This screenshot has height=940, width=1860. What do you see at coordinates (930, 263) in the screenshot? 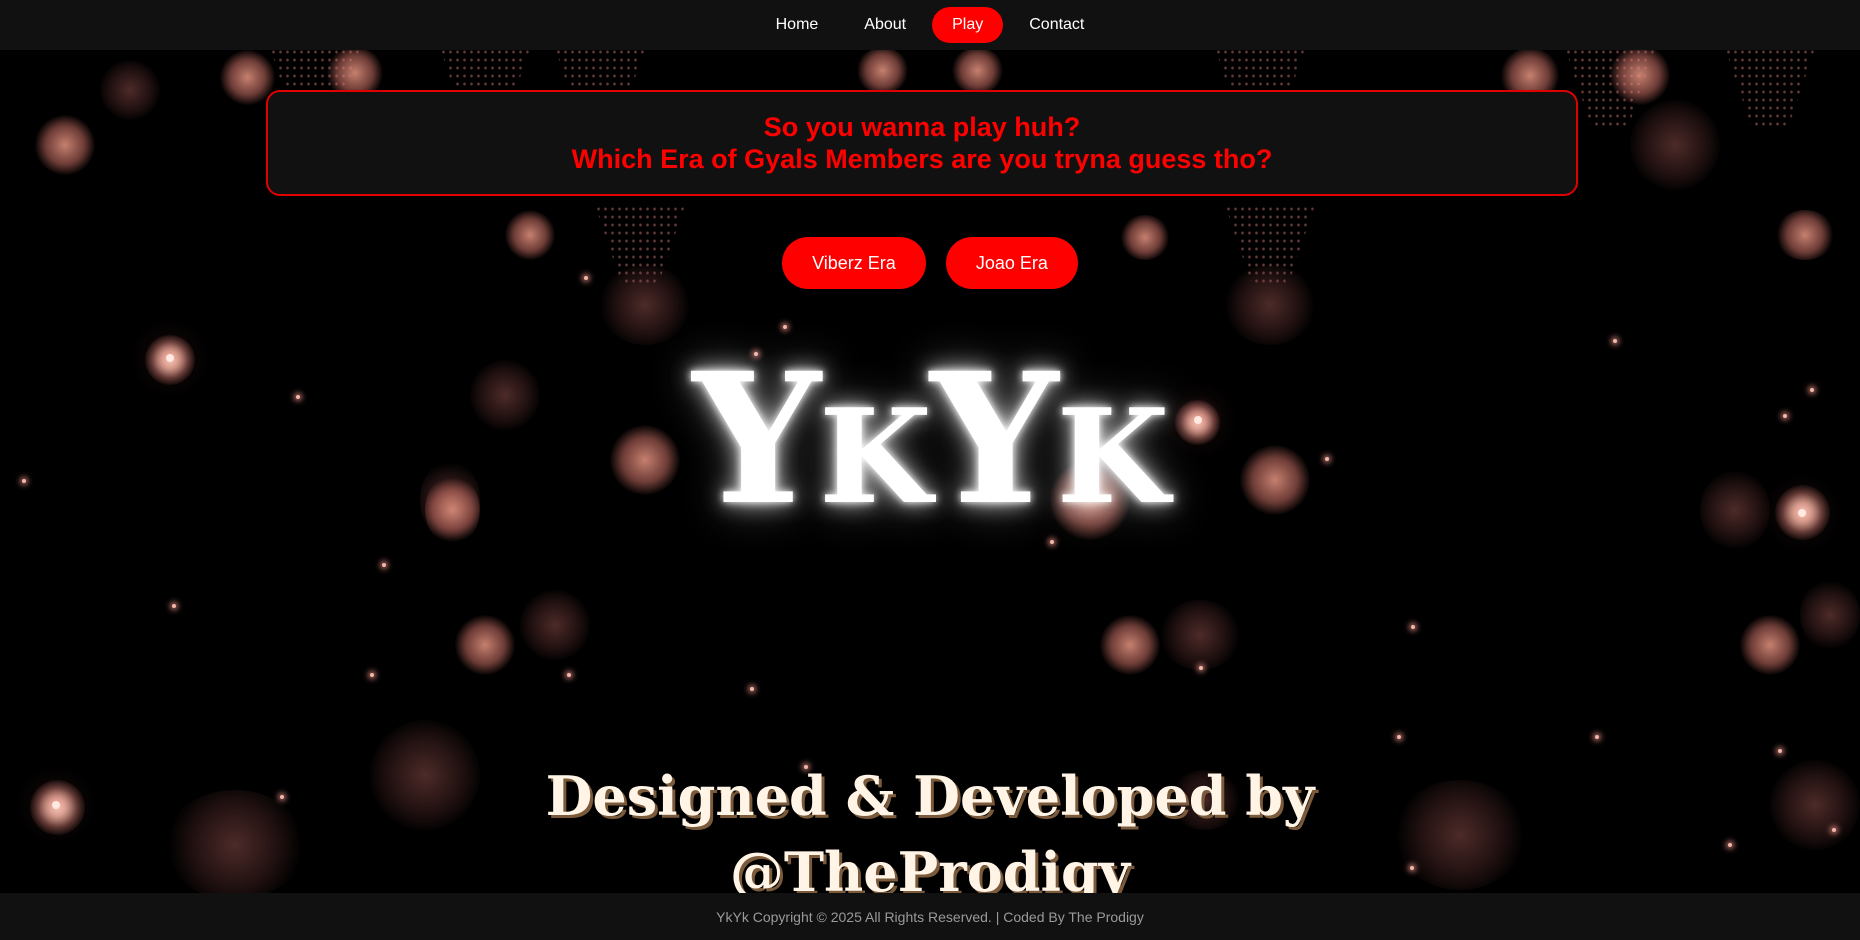
I see `era-button-group: Viberz Era Joao Era` at bounding box center [930, 263].